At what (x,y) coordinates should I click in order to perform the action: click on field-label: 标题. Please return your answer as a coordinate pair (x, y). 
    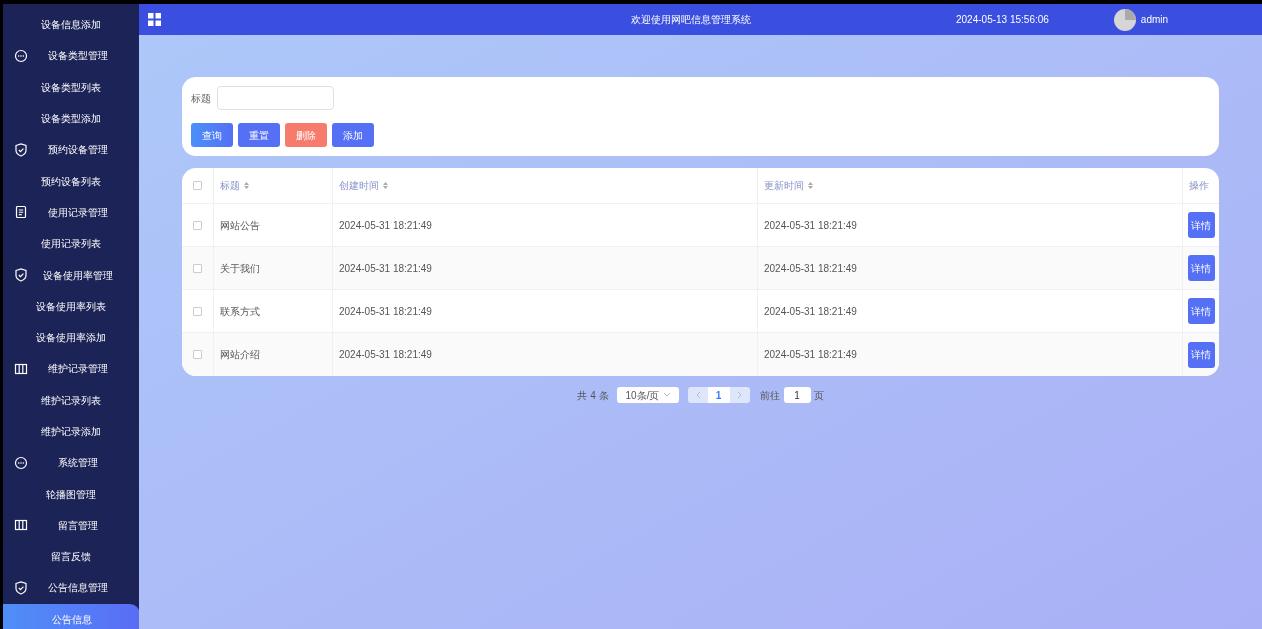
    Looking at the image, I should click on (201, 98).